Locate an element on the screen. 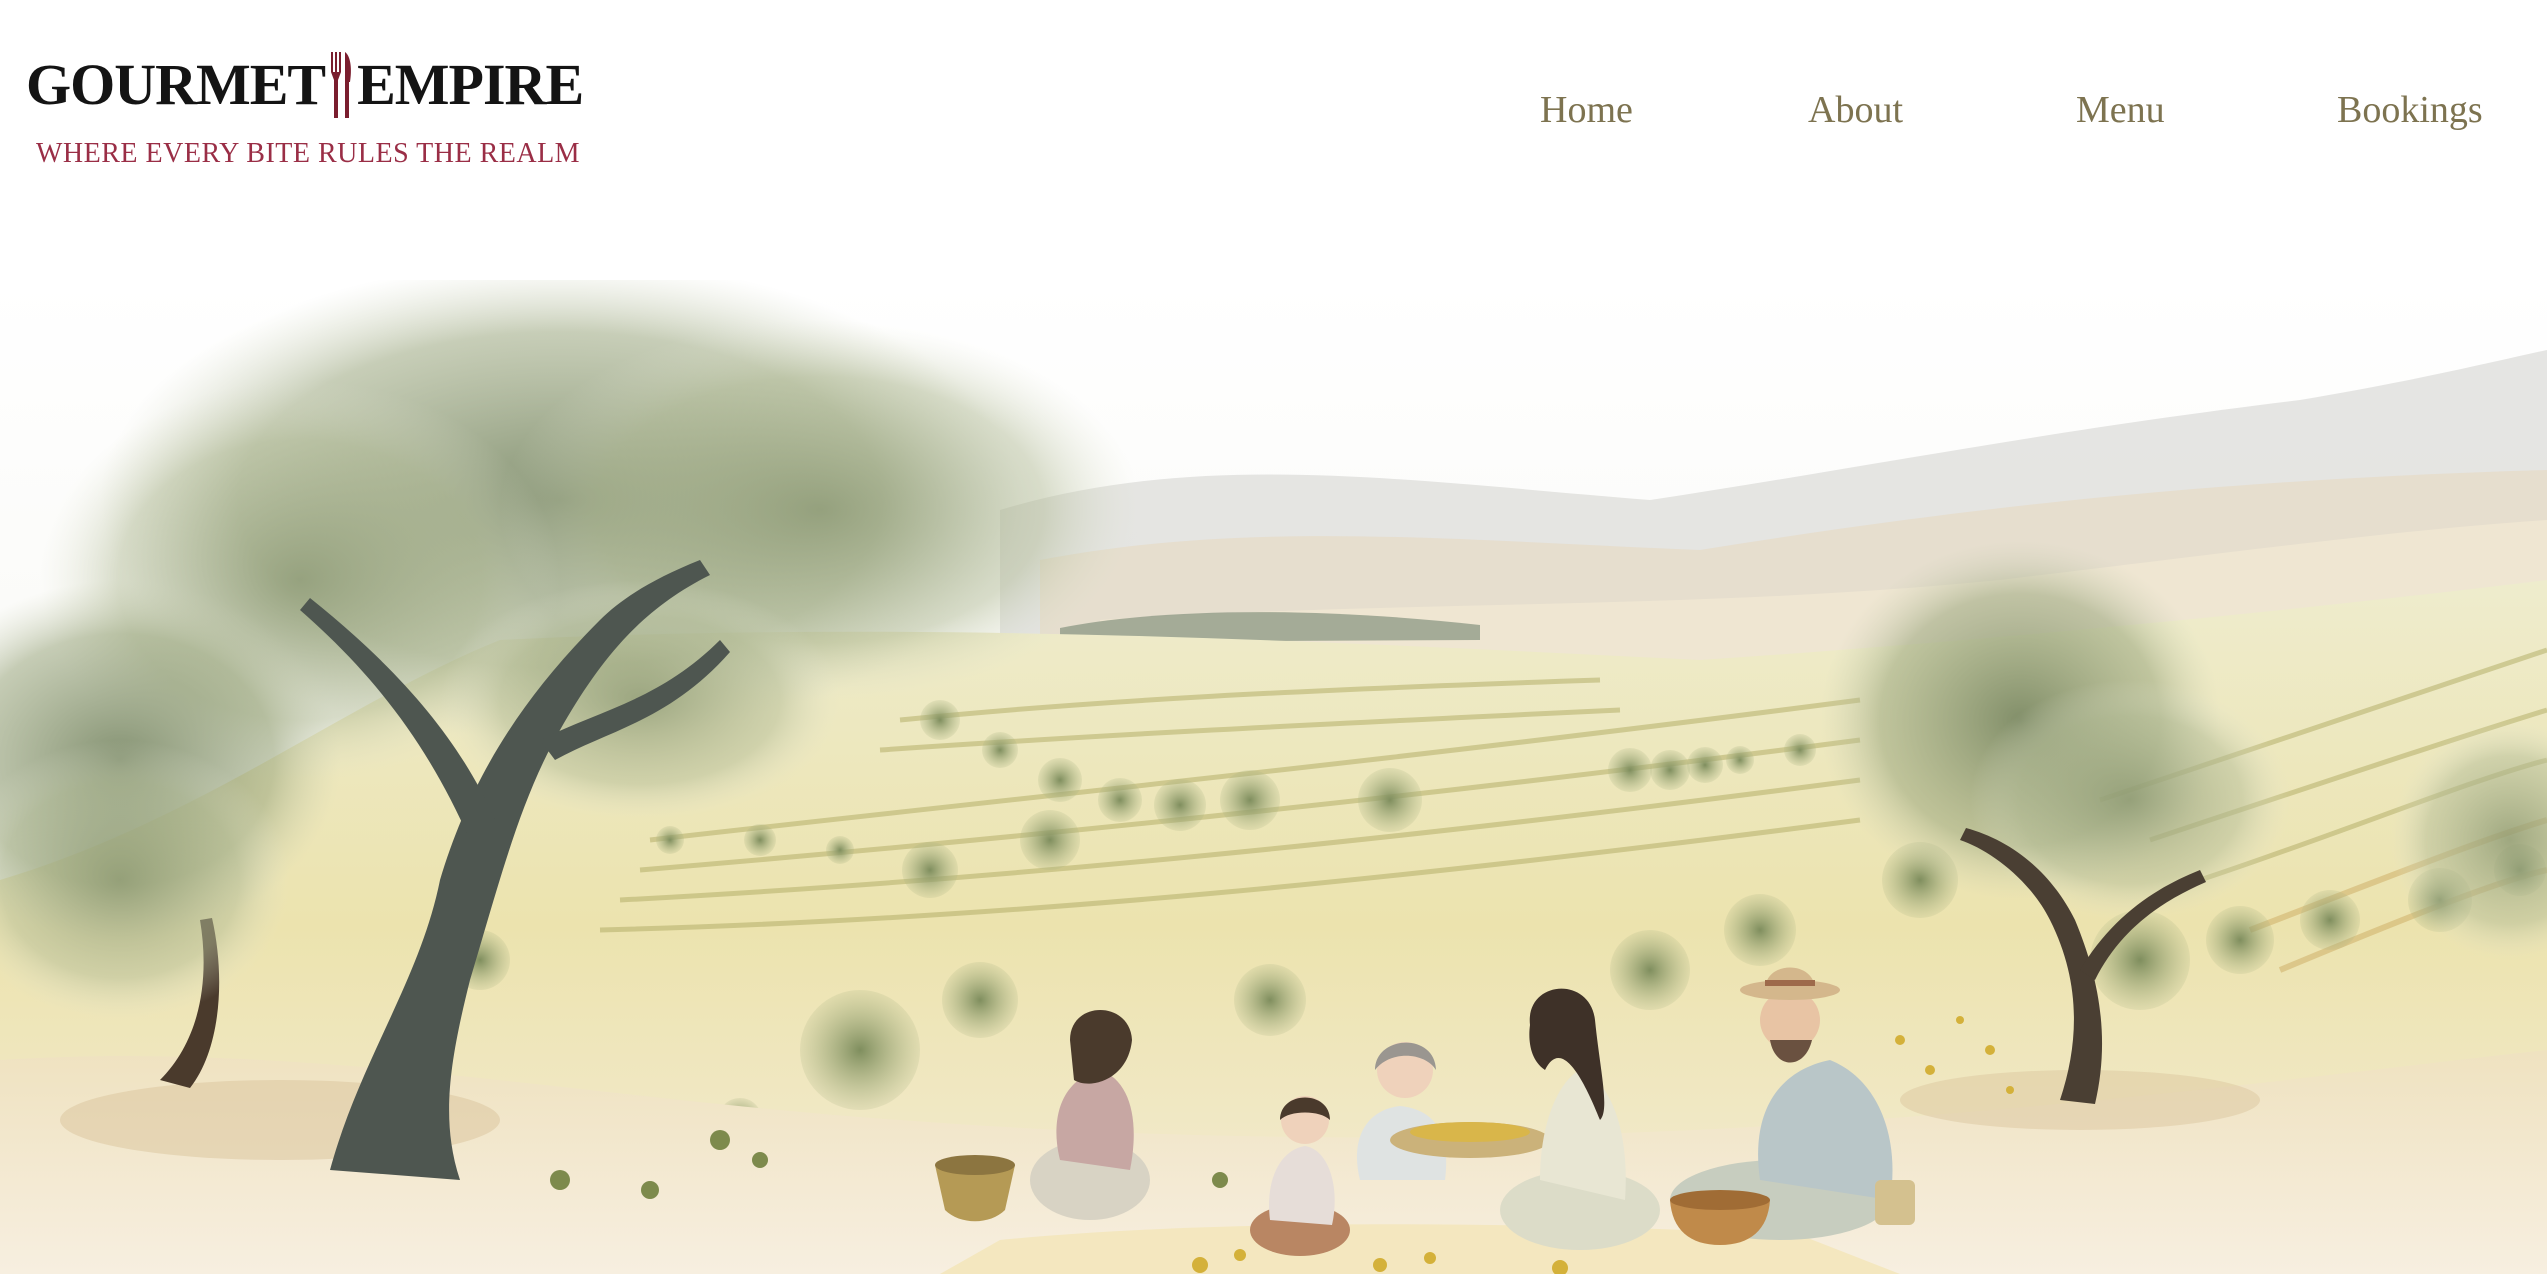  fork-knife-icon is located at coordinates (341, 85).